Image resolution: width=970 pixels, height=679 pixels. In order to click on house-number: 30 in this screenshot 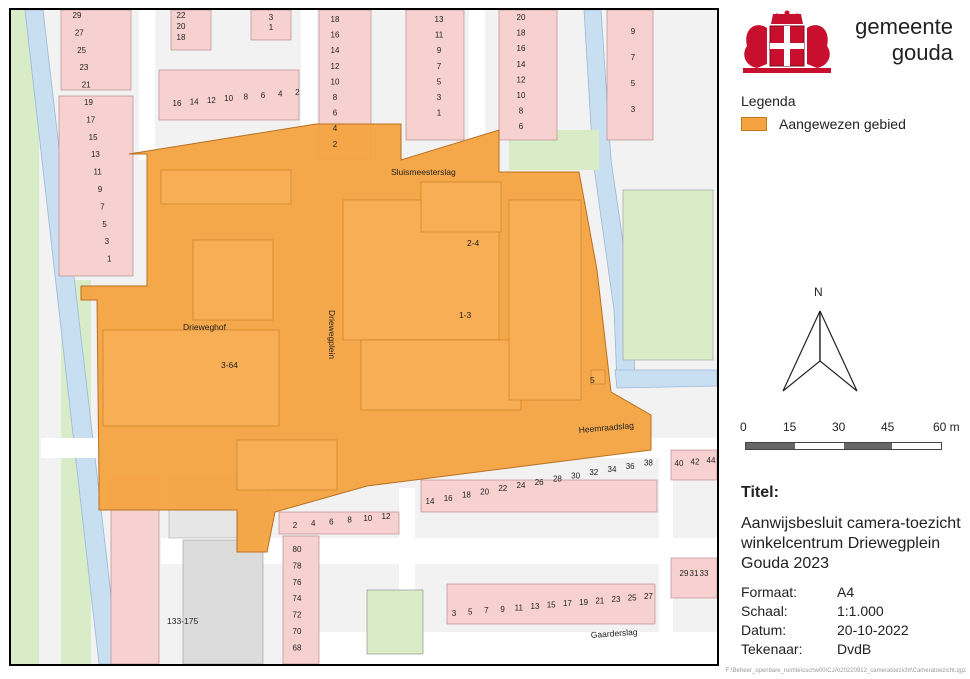, I will do `click(575, 475)`.